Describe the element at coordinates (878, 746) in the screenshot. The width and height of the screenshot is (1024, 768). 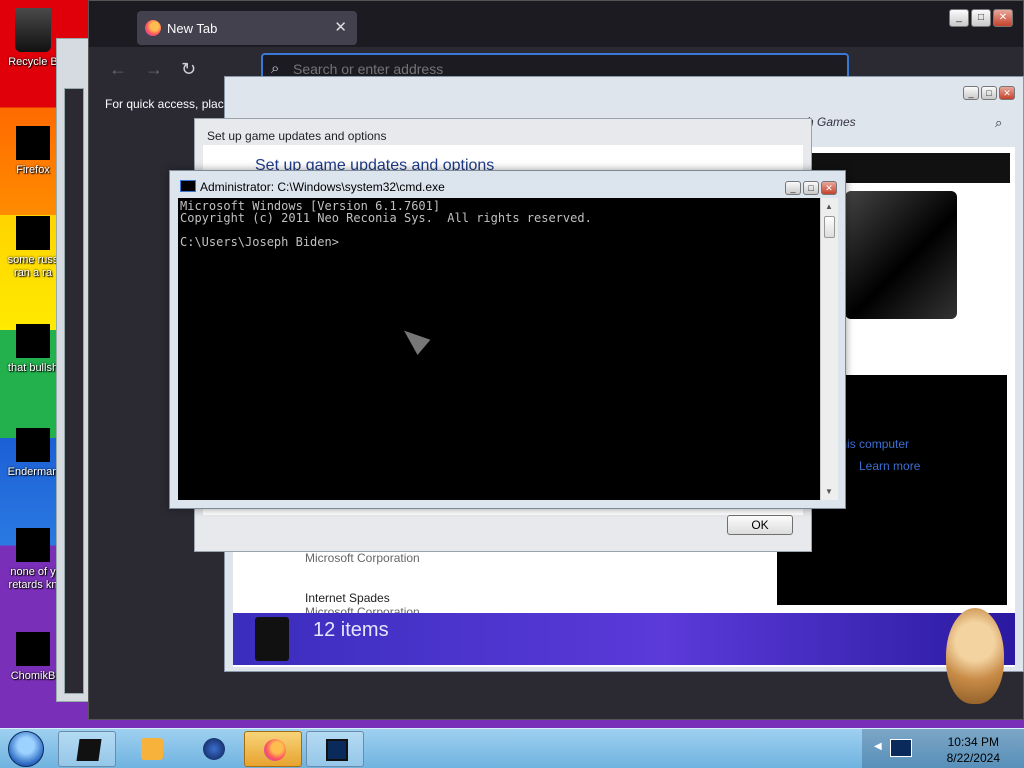
I see `tray-expand-icon: ◀` at that location.